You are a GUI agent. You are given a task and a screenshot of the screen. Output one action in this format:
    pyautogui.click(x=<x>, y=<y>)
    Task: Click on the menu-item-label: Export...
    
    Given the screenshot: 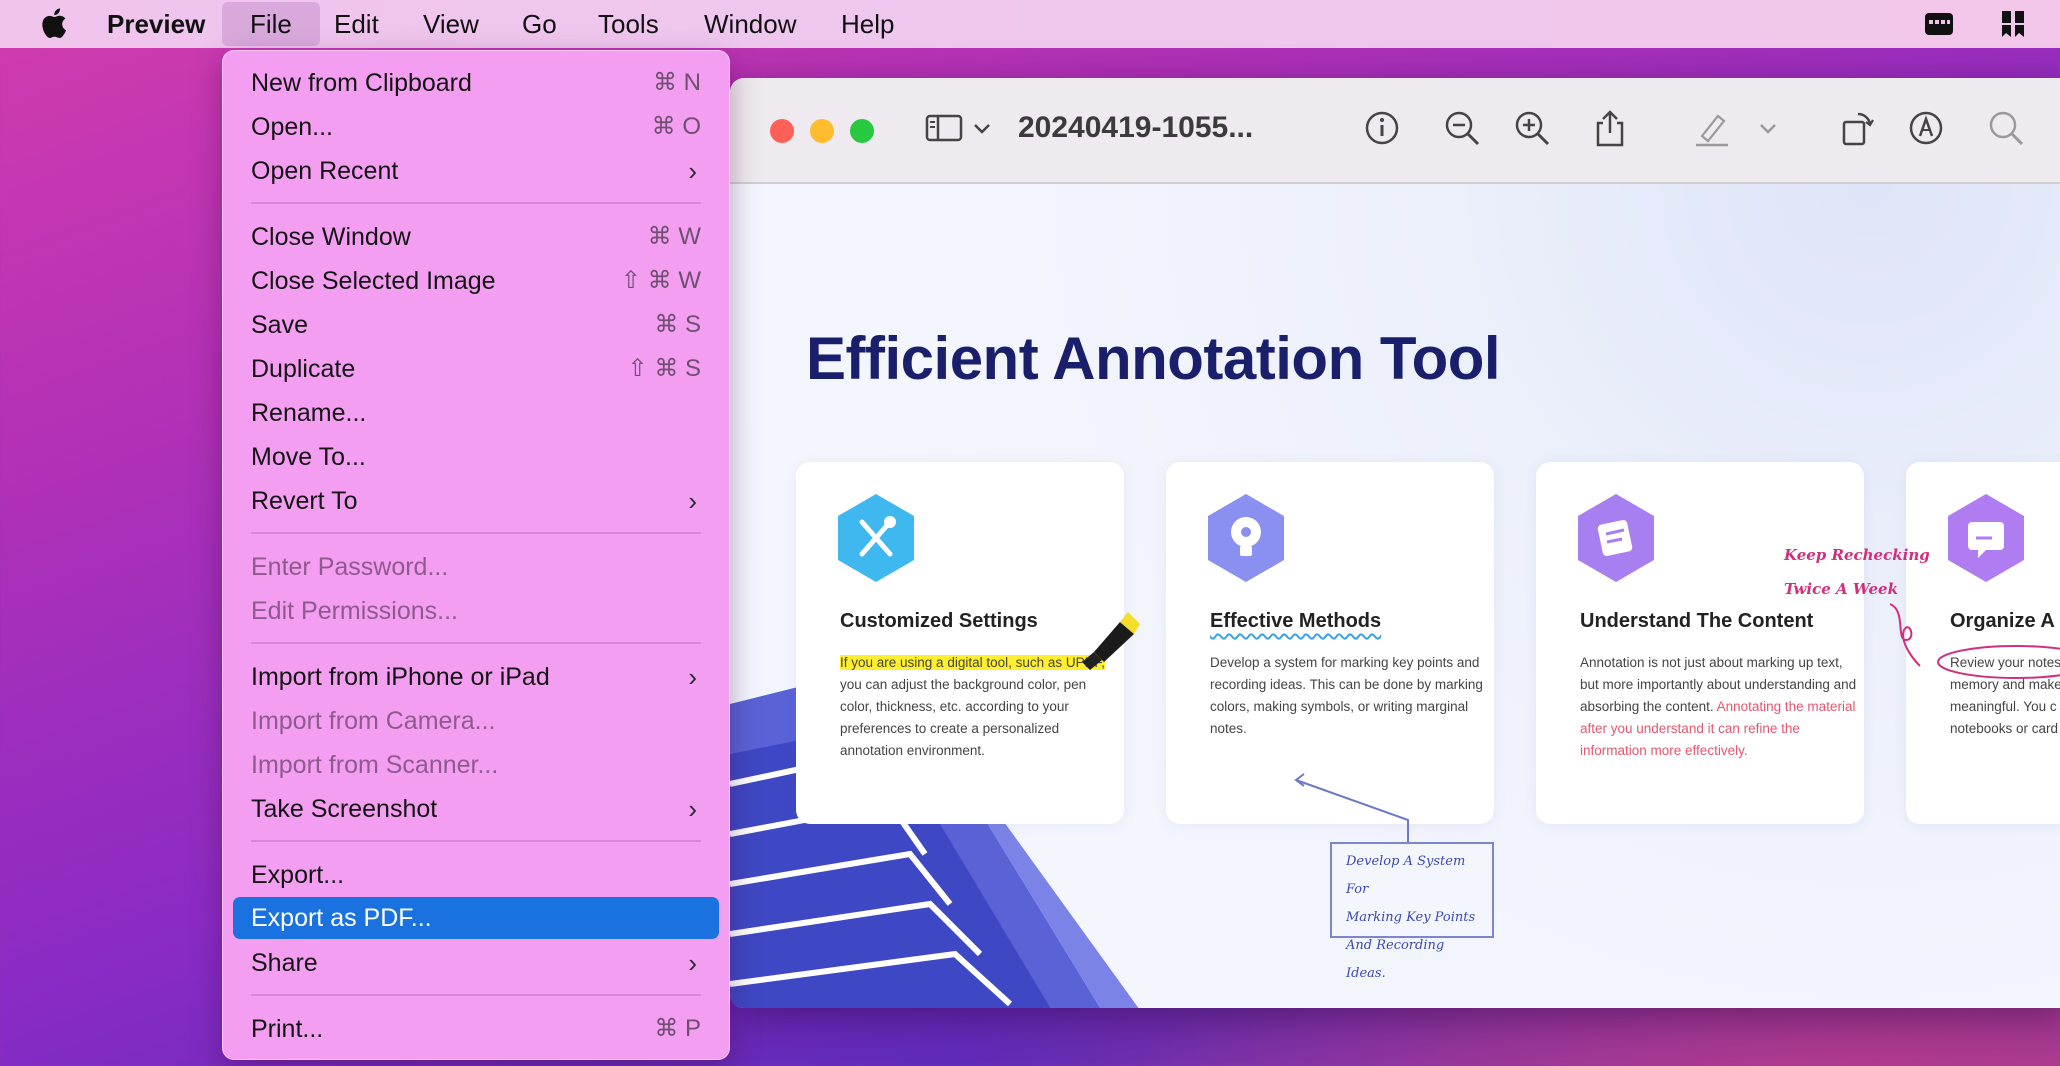 What is the action you would take?
    pyautogui.click(x=298, y=875)
    